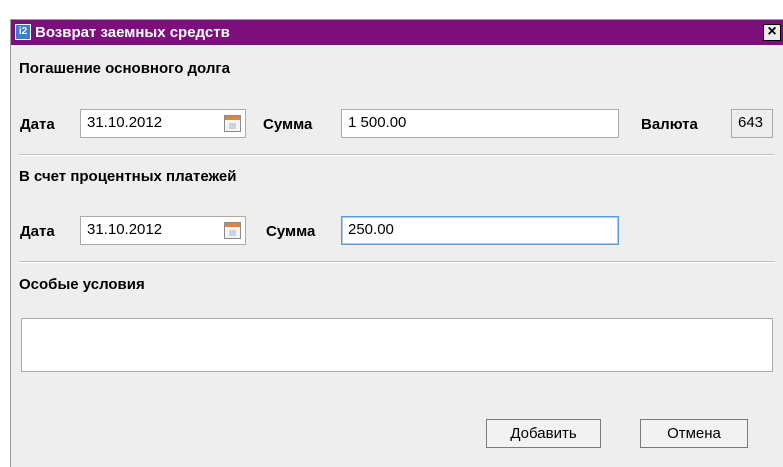 The height and width of the screenshot is (467, 783). I want to click on currency-field: 643, so click(752, 123).